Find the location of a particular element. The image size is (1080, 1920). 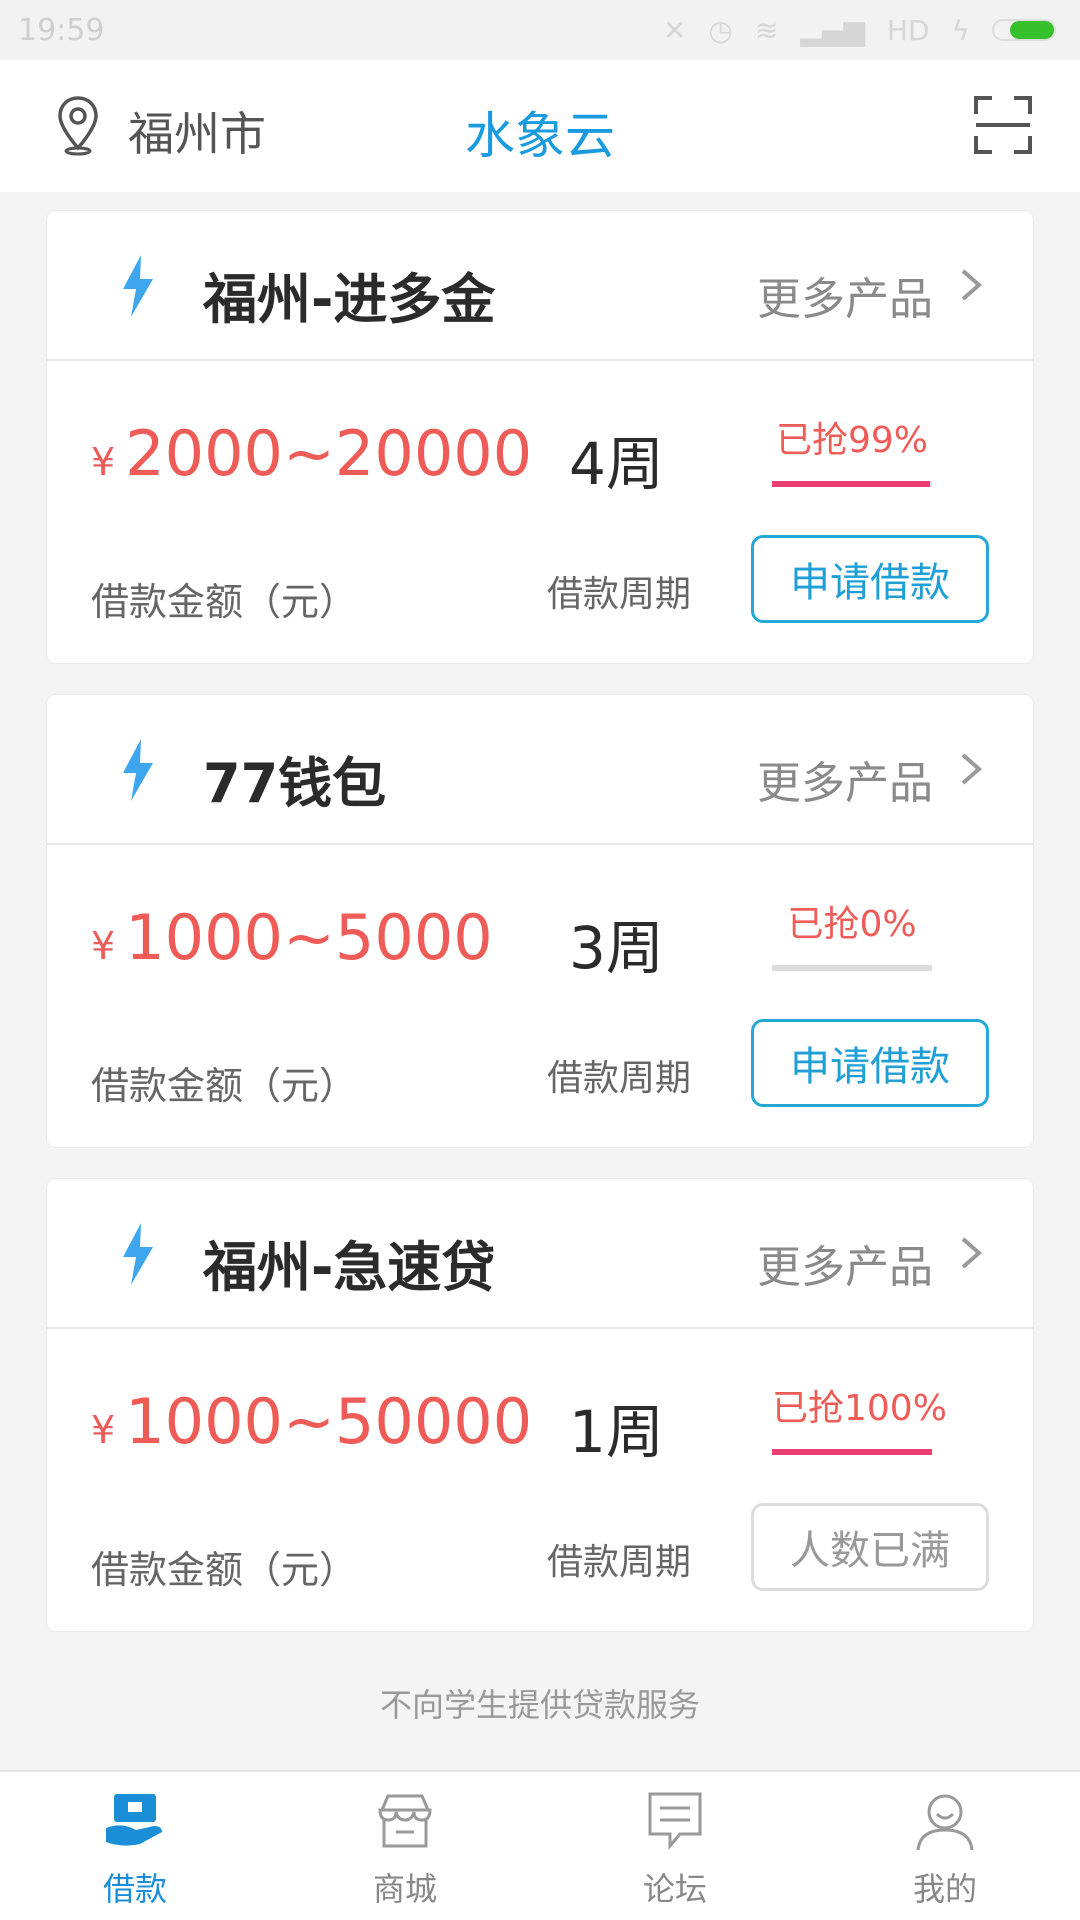

shop-icon is located at coordinates (405, 1821).